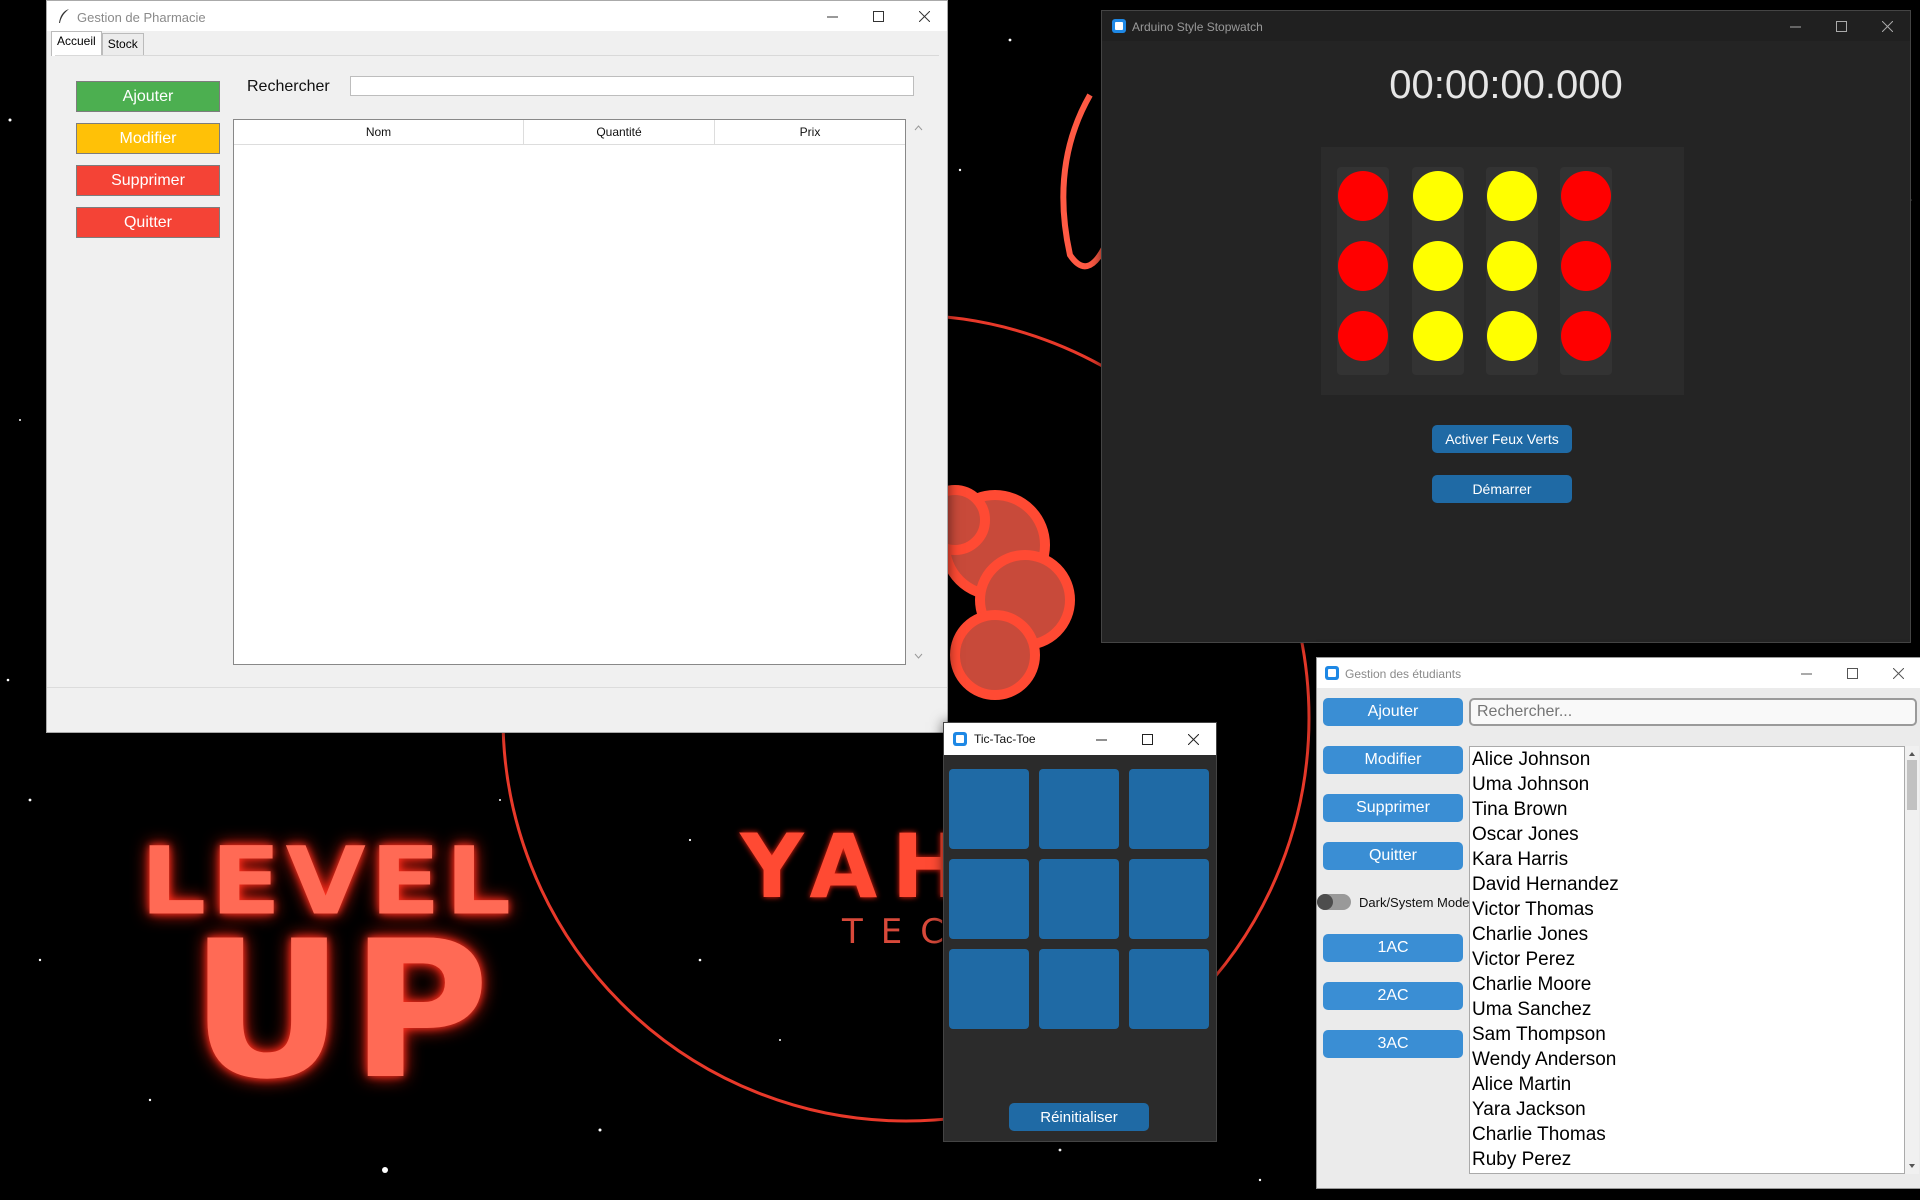 This screenshot has width=1920, height=1200. Describe the element at coordinates (1693, 712) in the screenshot. I see `student-search-input` at that location.